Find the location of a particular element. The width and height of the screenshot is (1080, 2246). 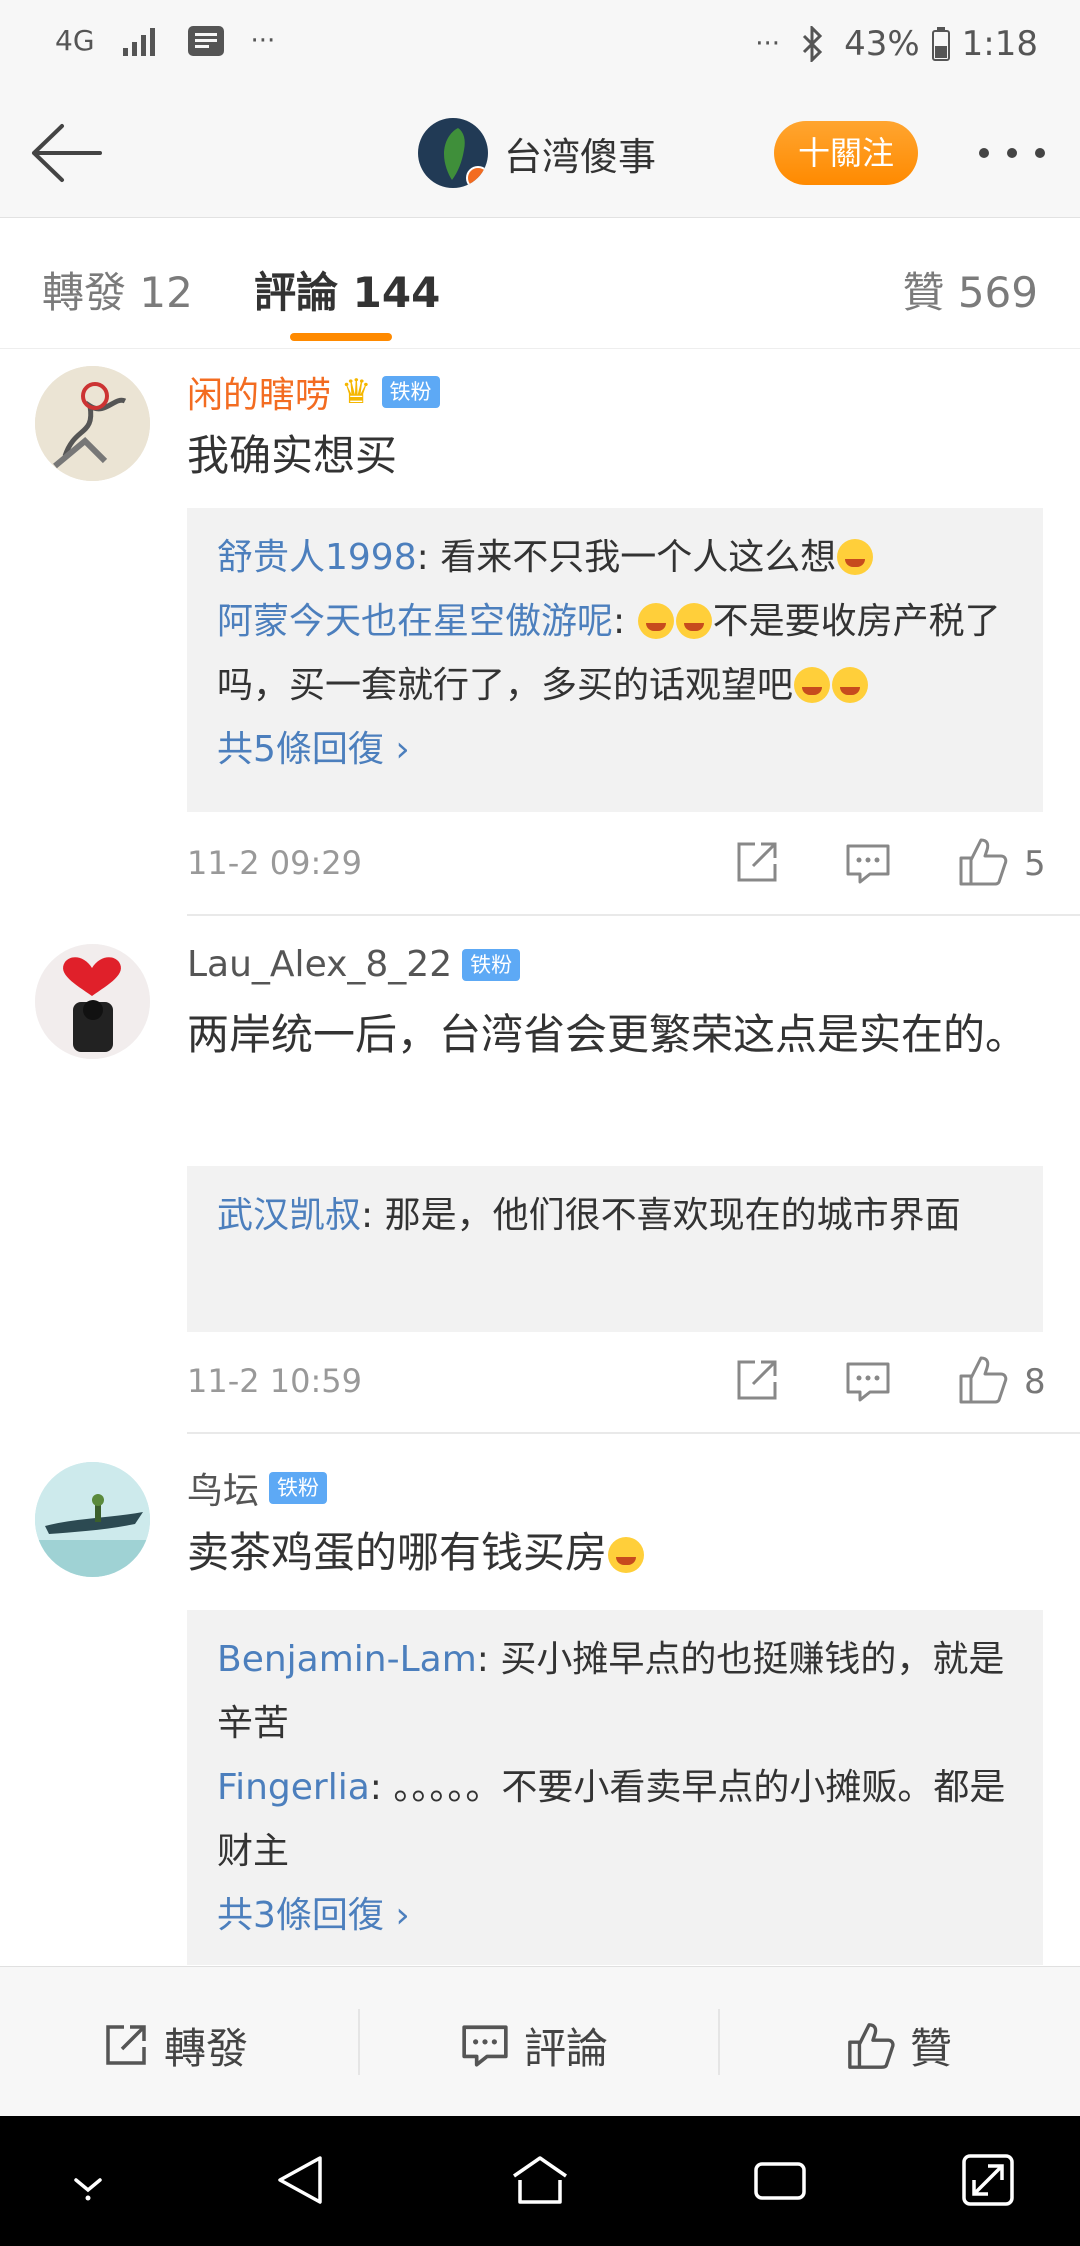

tab-bar: 轉發 12 評論 144 贊 569 is located at coordinates (540, 284).